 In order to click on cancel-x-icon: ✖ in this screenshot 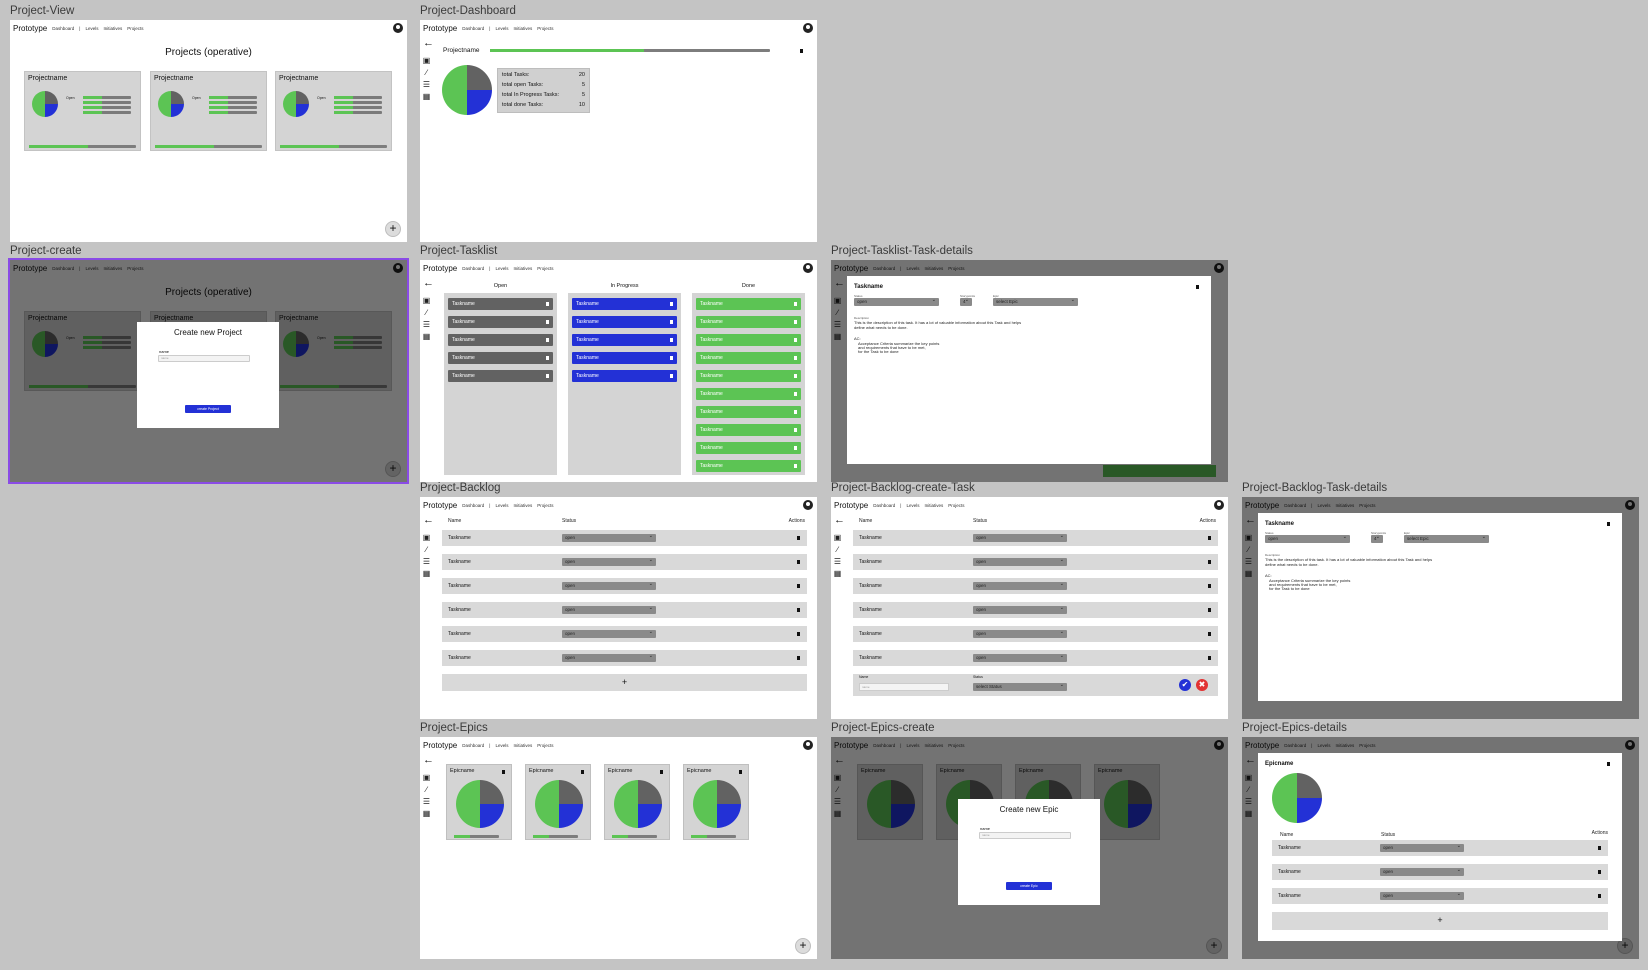, I will do `click(1202, 685)`.